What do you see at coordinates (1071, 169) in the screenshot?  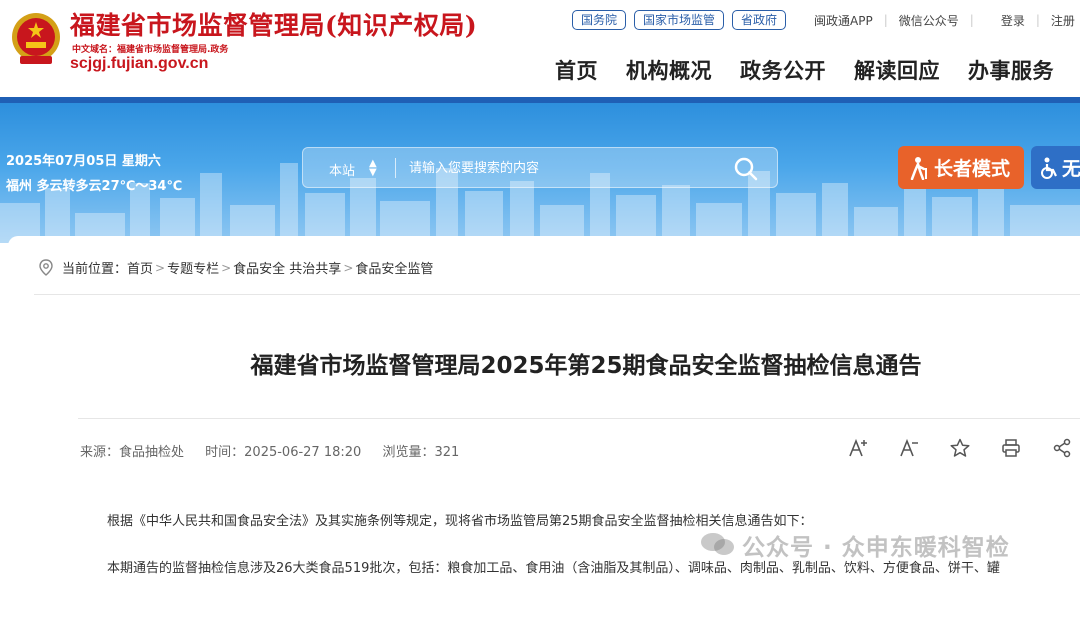 I see `accessibility-label: 无` at bounding box center [1071, 169].